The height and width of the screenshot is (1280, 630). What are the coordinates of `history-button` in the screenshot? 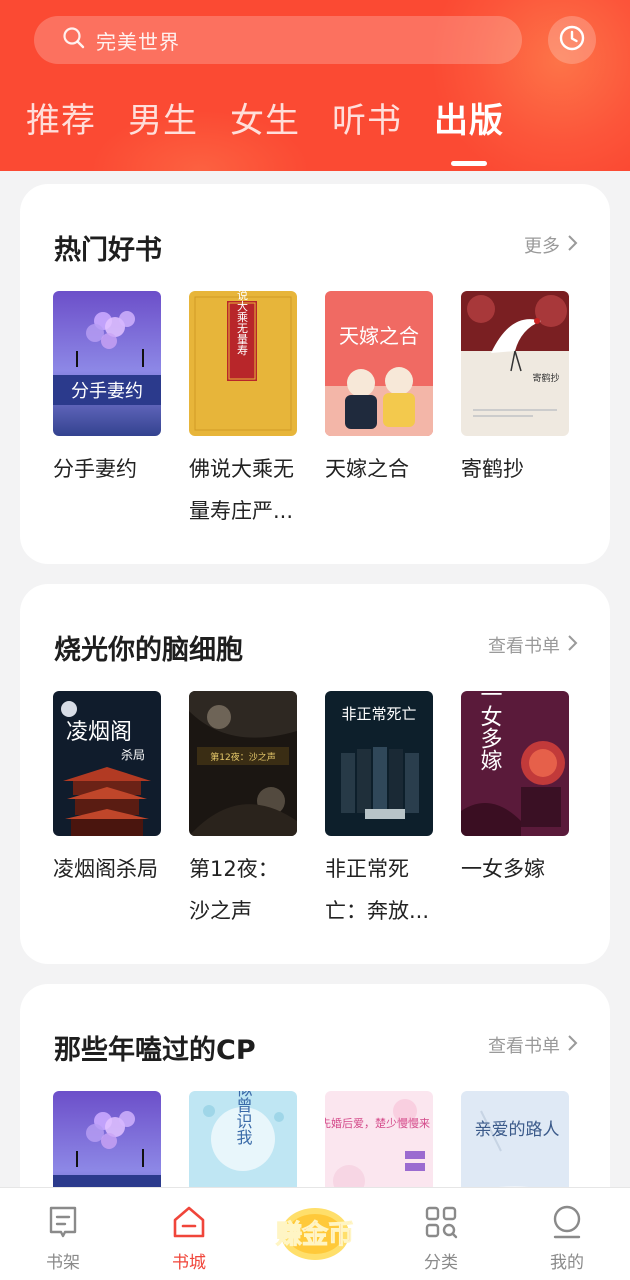 It's located at (572, 40).